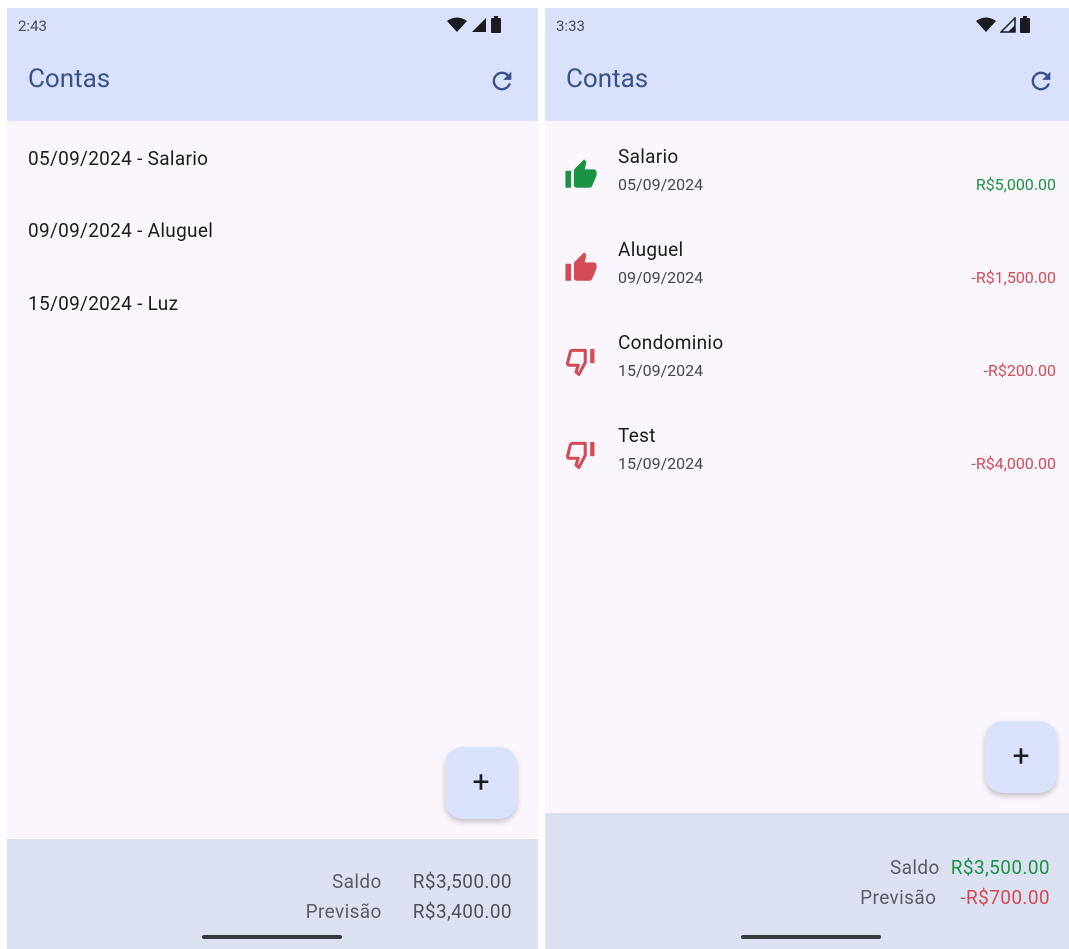  Describe the element at coordinates (671, 342) in the screenshot. I see `transaction-name: Condominio` at that location.